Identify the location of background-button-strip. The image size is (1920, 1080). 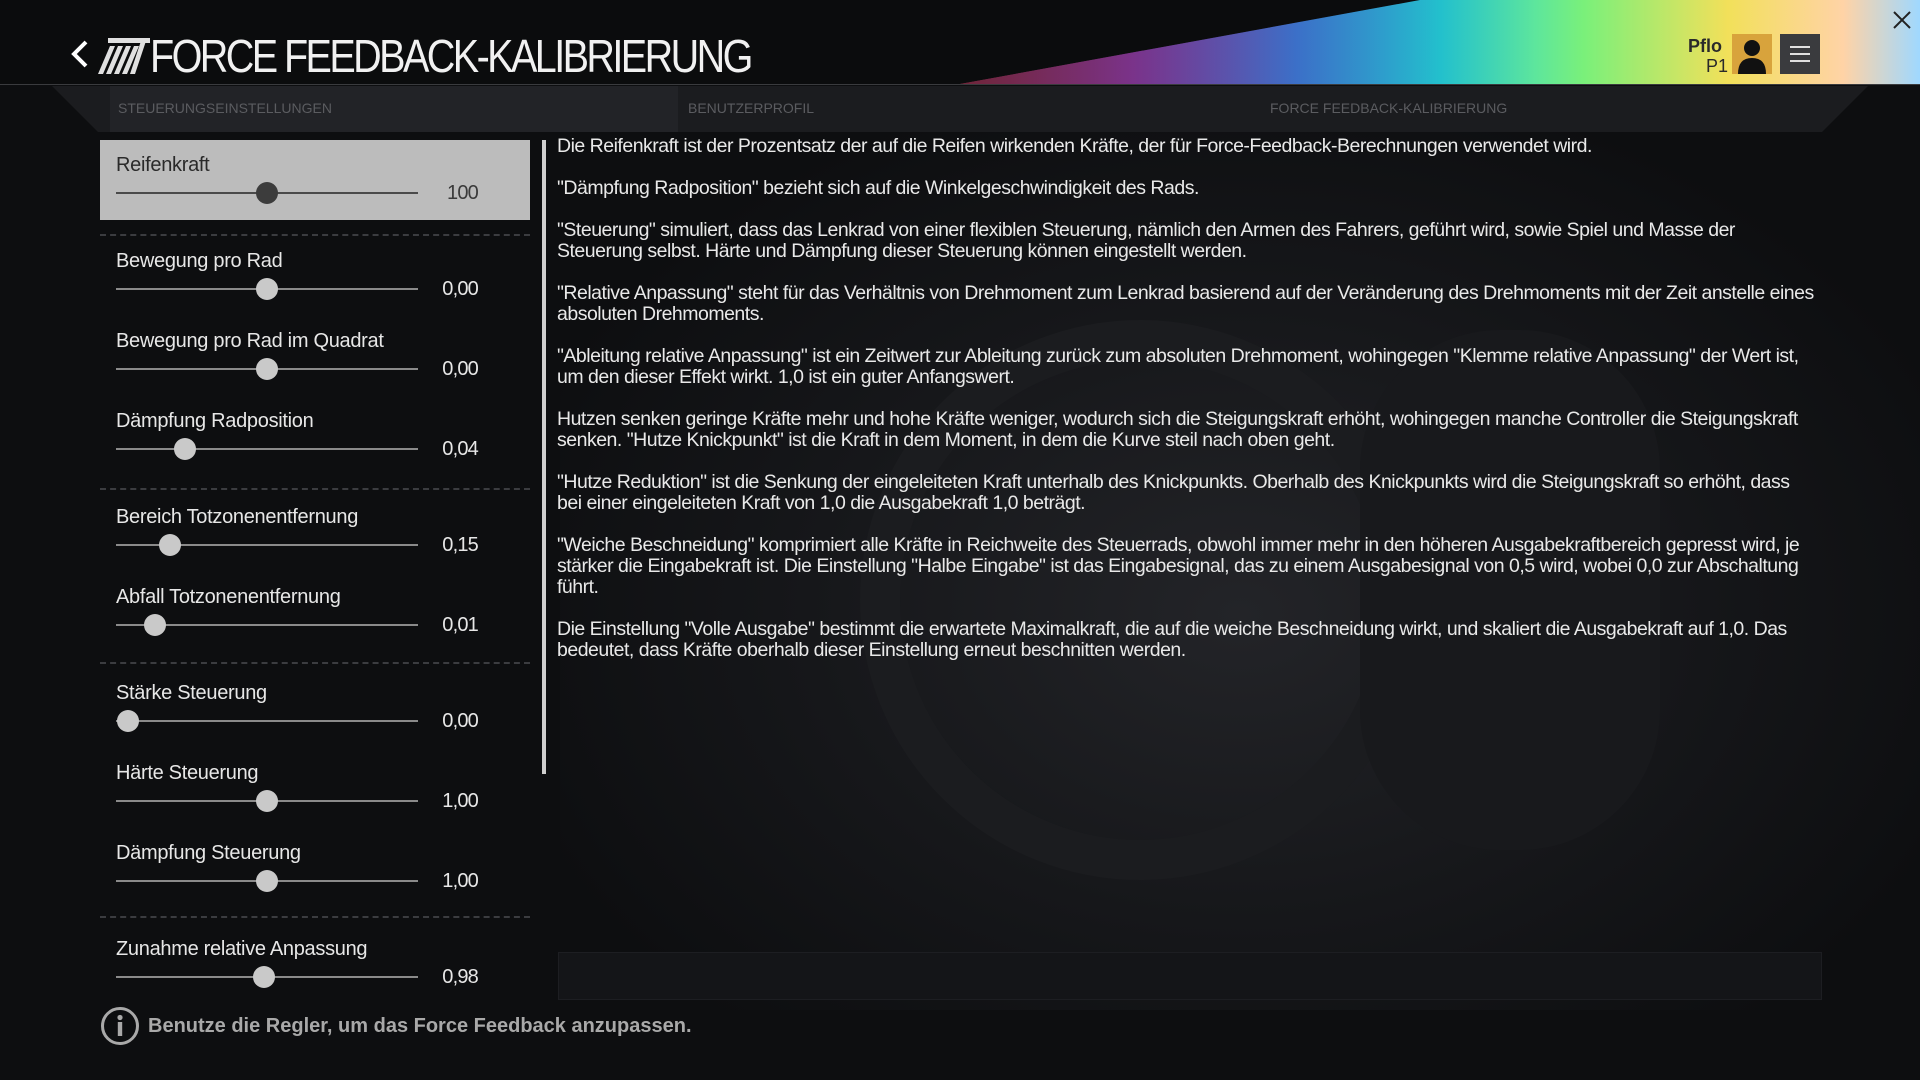
(1190, 976).